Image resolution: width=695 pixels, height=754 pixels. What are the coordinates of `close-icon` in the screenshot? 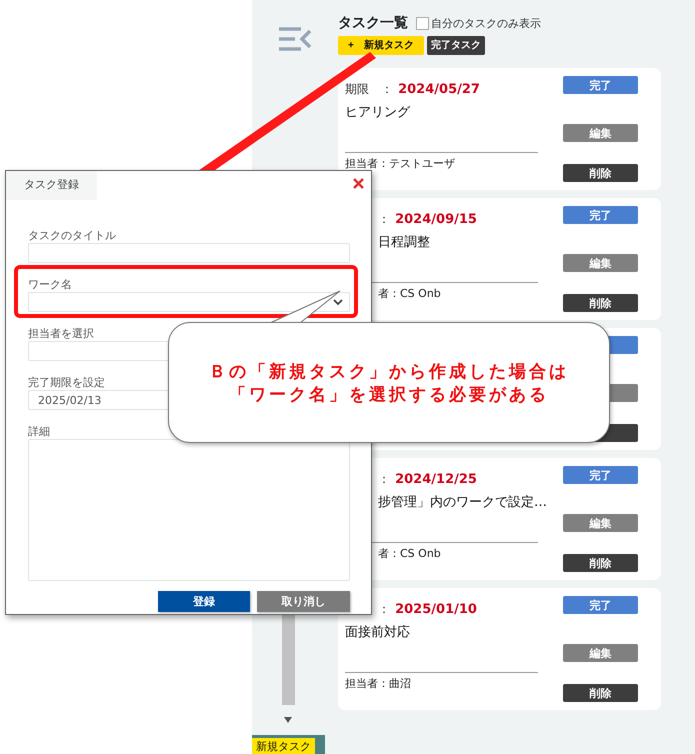 It's located at (358, 183).